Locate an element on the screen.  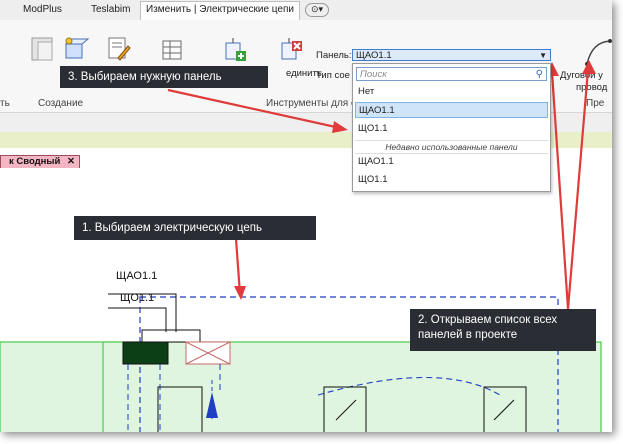
arrow-step2-to-corner is located at coordinates (578, 189).